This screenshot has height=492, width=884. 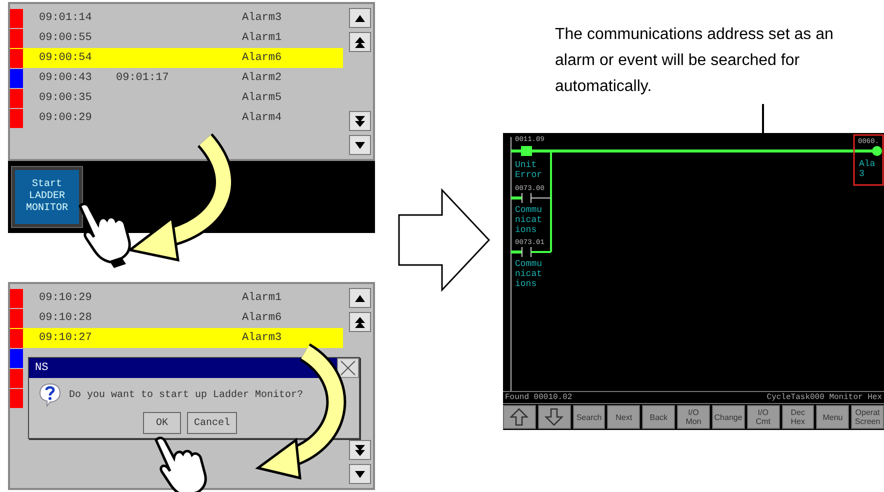 I want to click on toolbar-button: Next, so click(x=623, y=417).